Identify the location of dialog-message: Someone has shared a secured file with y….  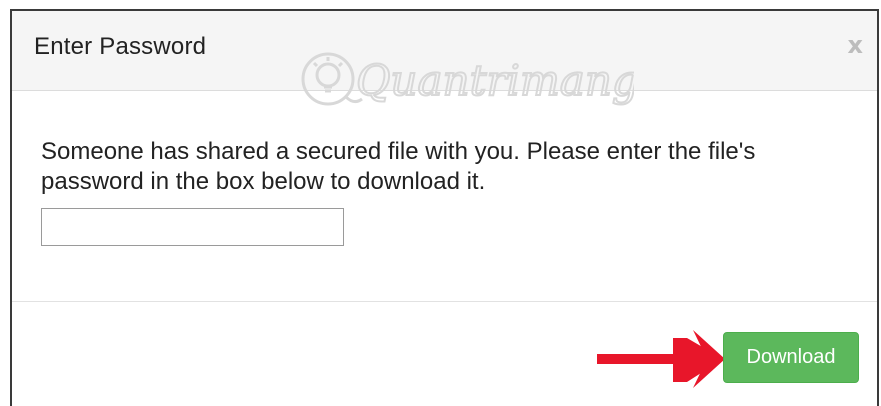
(398, 166).